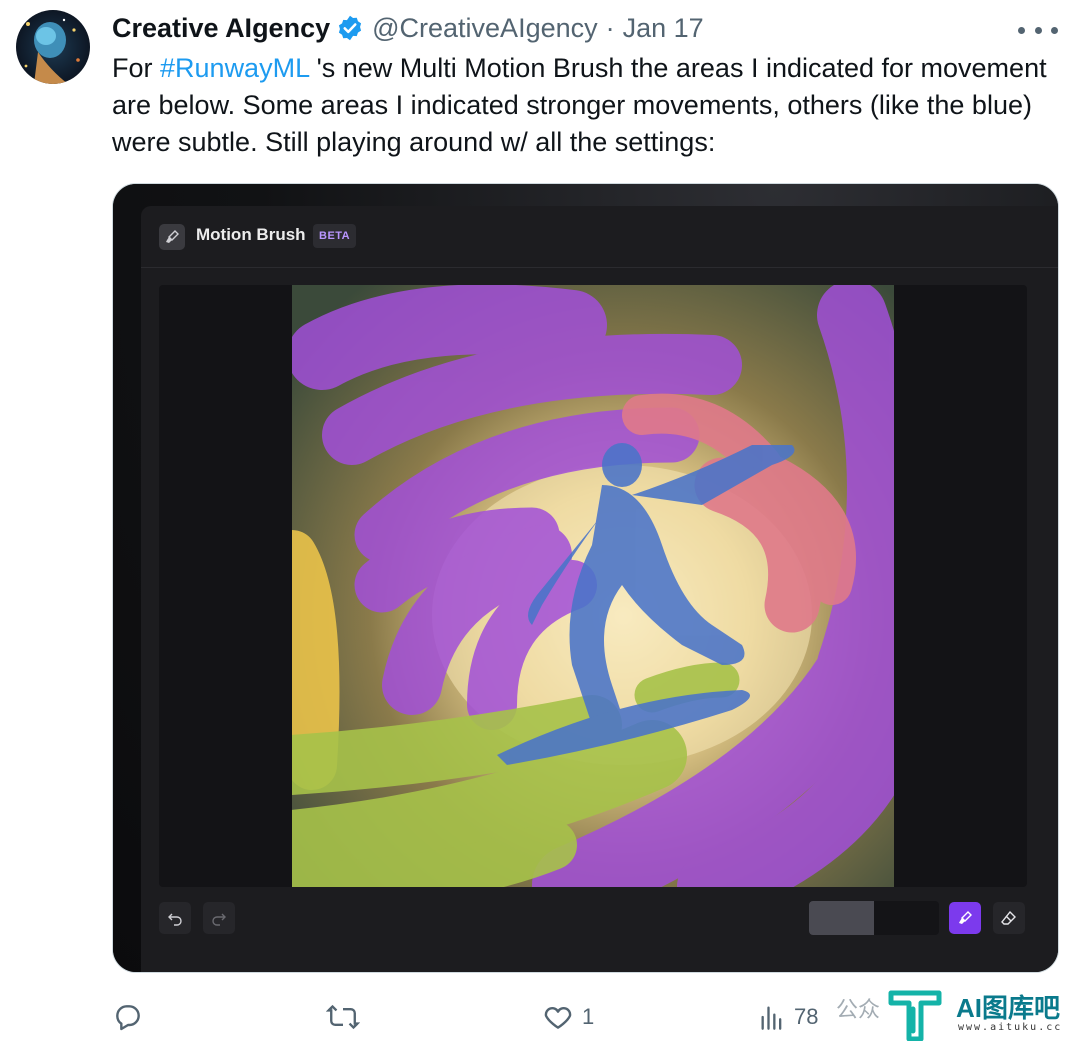 This screenshot has height=1046, width=1080. What do you see at coordinates (788, 1017) in the screenshot?
I see `views-button: 78` at bounding box center [788, 1017].